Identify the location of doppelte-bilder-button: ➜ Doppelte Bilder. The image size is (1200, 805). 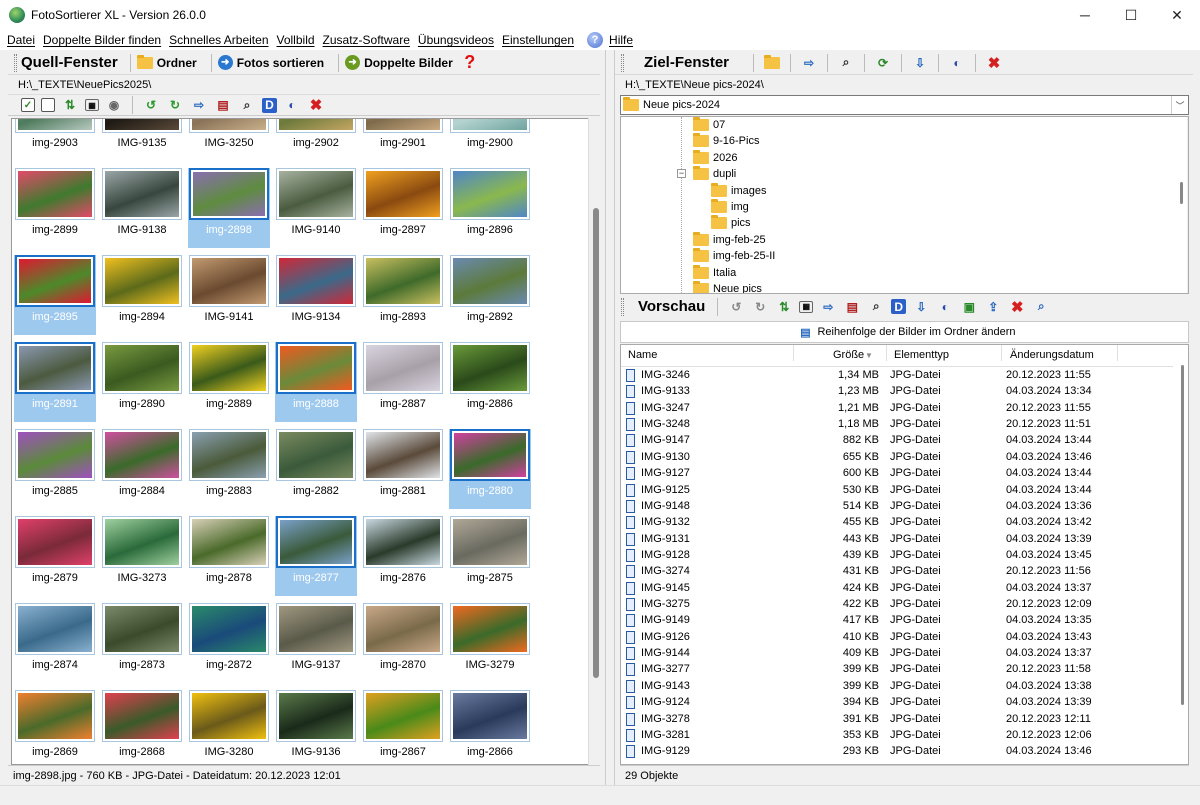
(399, 62).